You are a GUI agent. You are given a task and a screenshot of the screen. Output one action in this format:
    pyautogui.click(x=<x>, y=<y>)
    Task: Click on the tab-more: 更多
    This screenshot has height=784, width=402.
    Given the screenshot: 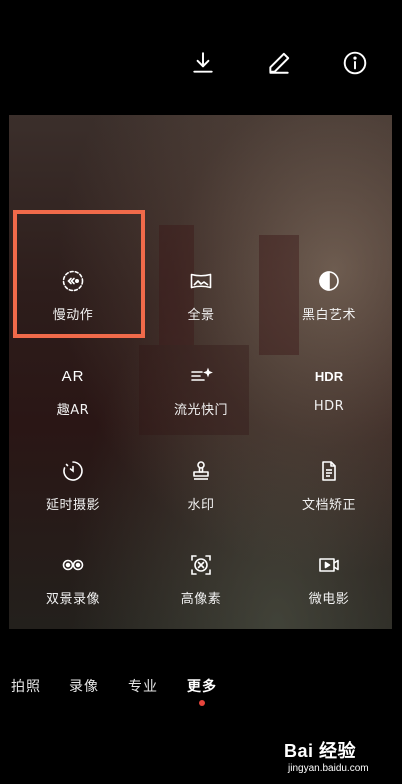 What is the action you would take?
    pyautogui.click(x=202, y=686)
    